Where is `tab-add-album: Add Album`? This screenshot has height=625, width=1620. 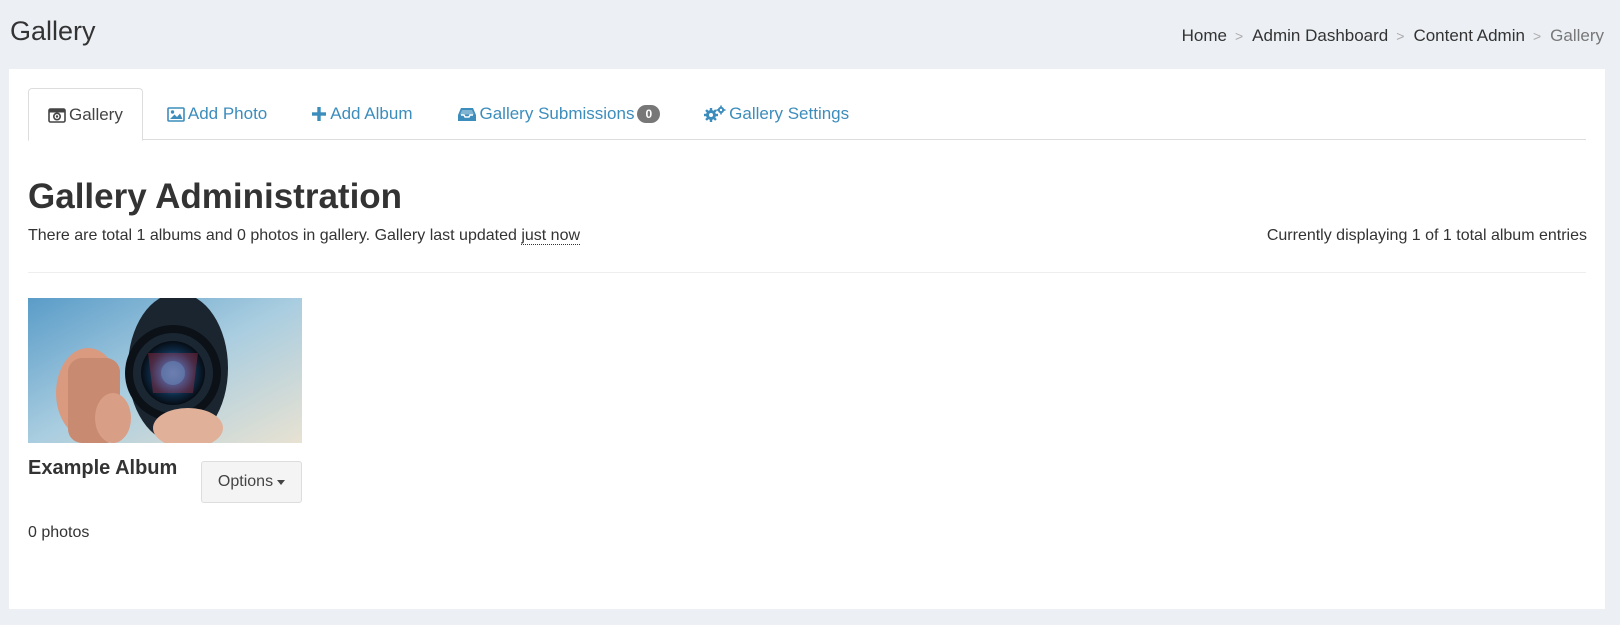 tab-add-album: Add Album is located at coordinates (361, 114).